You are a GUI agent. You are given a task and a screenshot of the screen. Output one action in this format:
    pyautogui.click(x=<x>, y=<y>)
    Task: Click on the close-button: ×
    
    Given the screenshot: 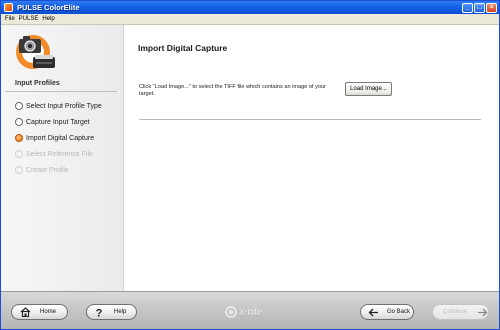 What is the action you would take?
    pyautogui.click(x=491, y=7)
    